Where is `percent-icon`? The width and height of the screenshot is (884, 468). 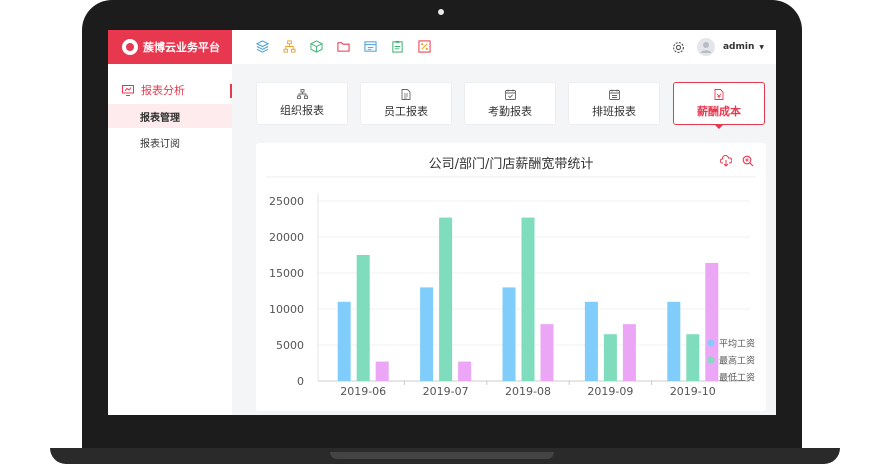 percent-icon is located at coordinates (424, 46).